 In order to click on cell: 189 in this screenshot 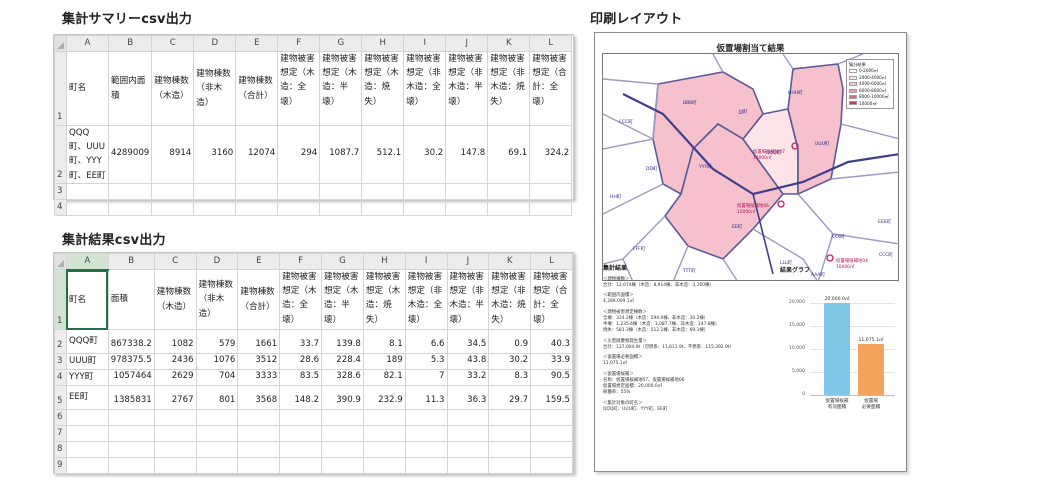, I will do `click(384, 361)`.